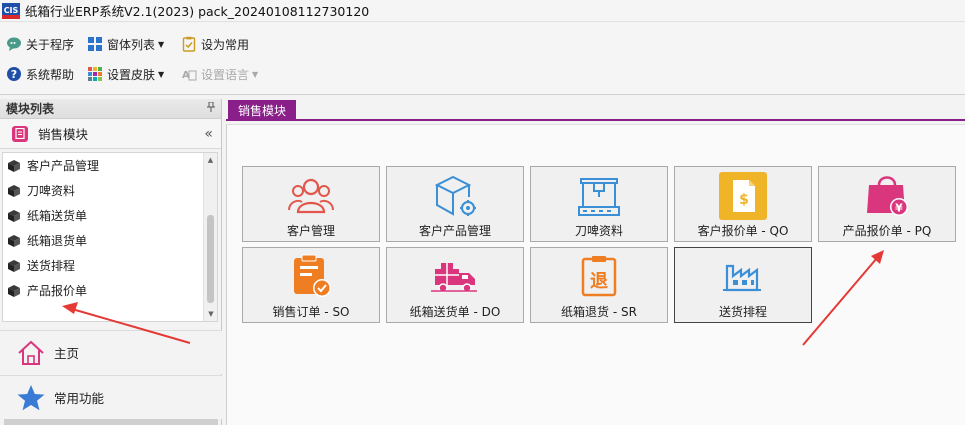  What do you see at coordinates (67, 353) in the screenshot?
I see `nav-home-label: 主页` at bounding box center [67, 353].